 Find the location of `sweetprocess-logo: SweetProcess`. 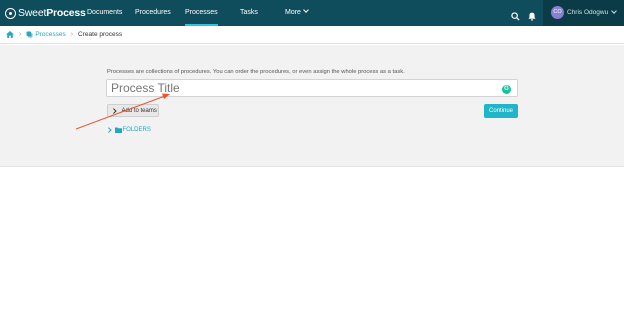

sweetprocess-logo: SweetProcess is located at coordinates (45, 13).